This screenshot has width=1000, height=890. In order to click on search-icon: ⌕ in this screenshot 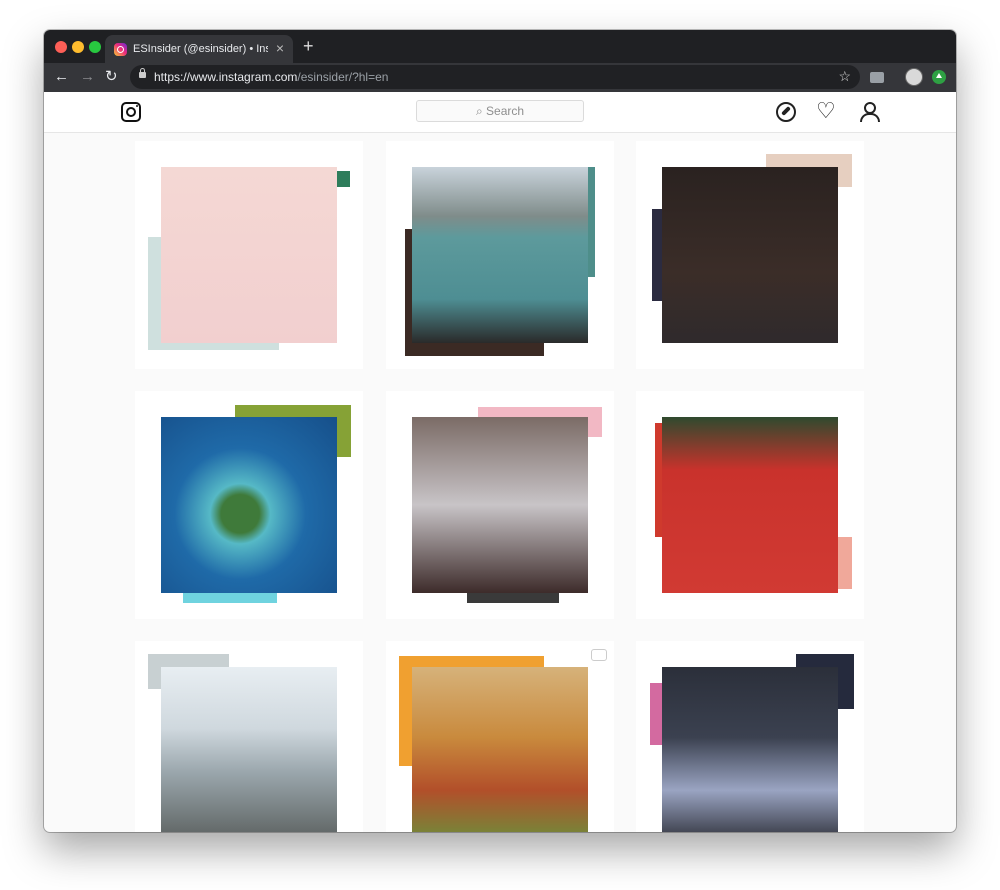, I will do `click(479, 111)`.